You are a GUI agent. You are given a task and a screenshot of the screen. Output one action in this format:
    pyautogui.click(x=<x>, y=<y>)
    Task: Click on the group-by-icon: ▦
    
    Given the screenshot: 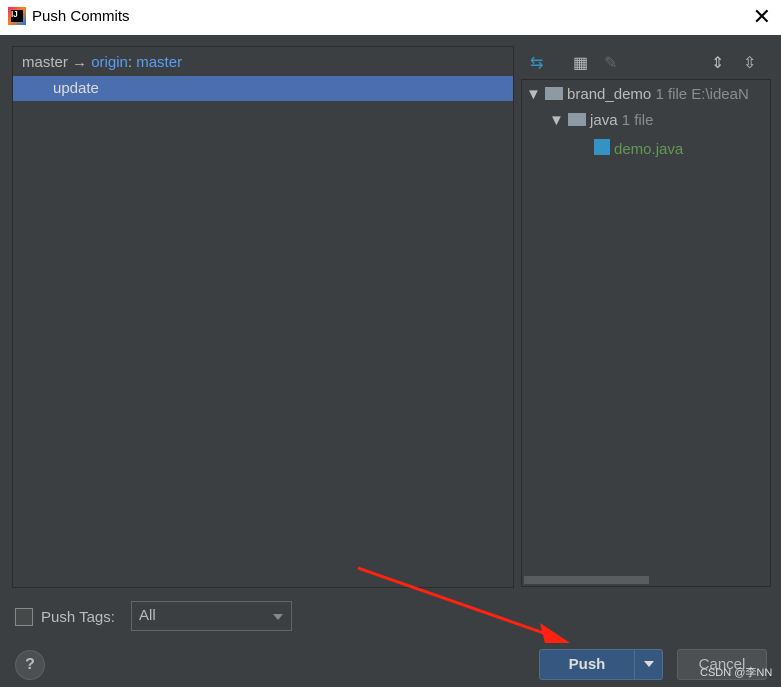 What is the action you would take?
    pyautogui.click(x=580, y=63)
    